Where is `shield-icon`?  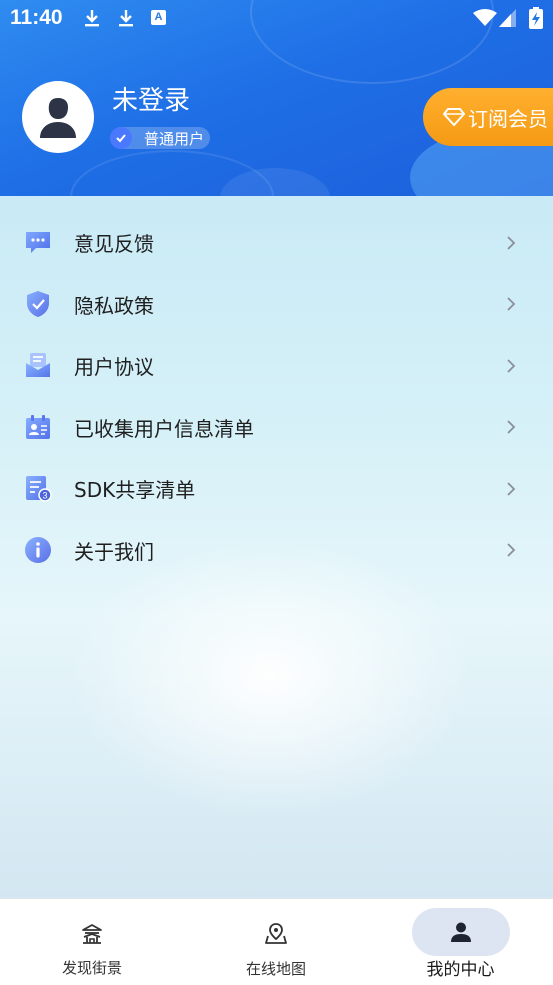 shield-icon is located at coordinates (38, 303).